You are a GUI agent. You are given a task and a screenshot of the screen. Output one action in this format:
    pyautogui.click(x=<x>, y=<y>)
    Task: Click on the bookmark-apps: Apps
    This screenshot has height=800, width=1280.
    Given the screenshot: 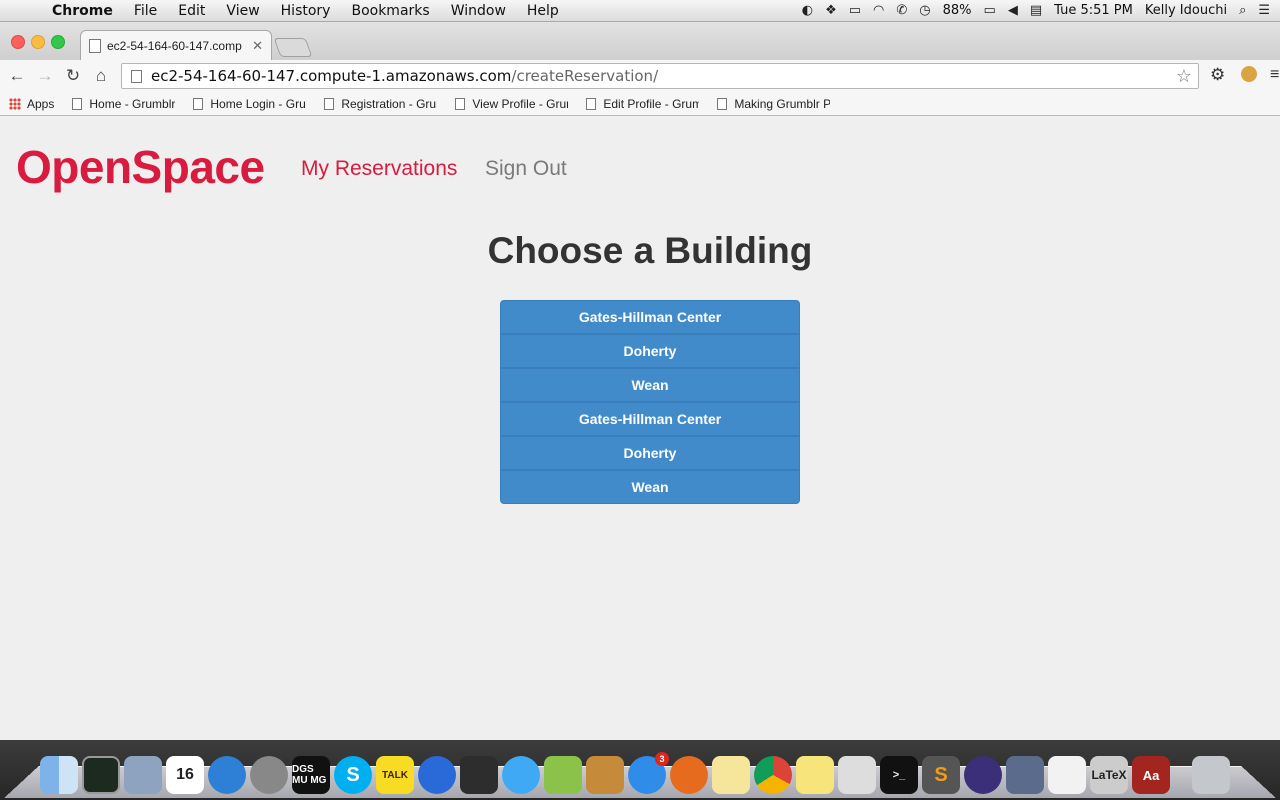 What is the action you would take?
    pyautogui.click(x=27, y=104)
    